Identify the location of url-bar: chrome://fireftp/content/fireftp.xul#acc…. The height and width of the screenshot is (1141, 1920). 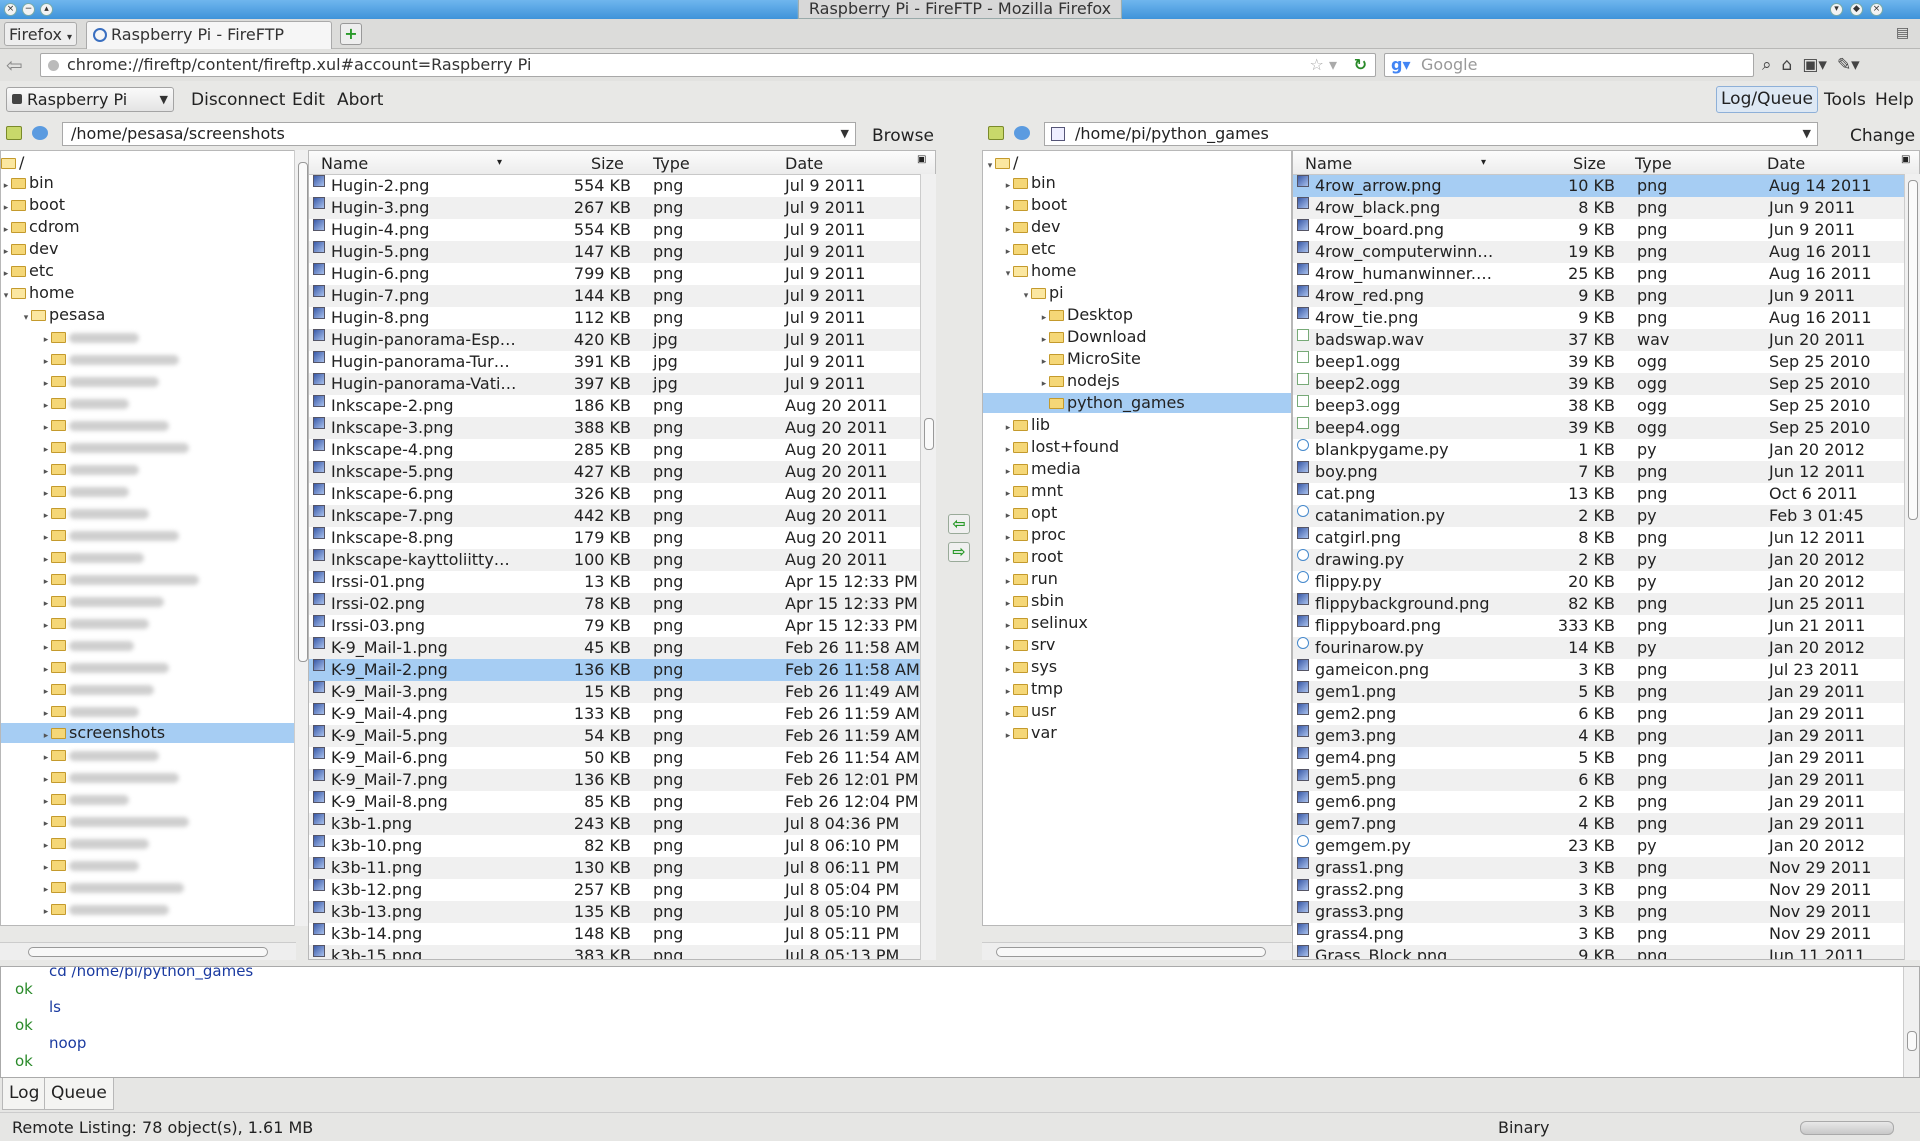
(708, 65).